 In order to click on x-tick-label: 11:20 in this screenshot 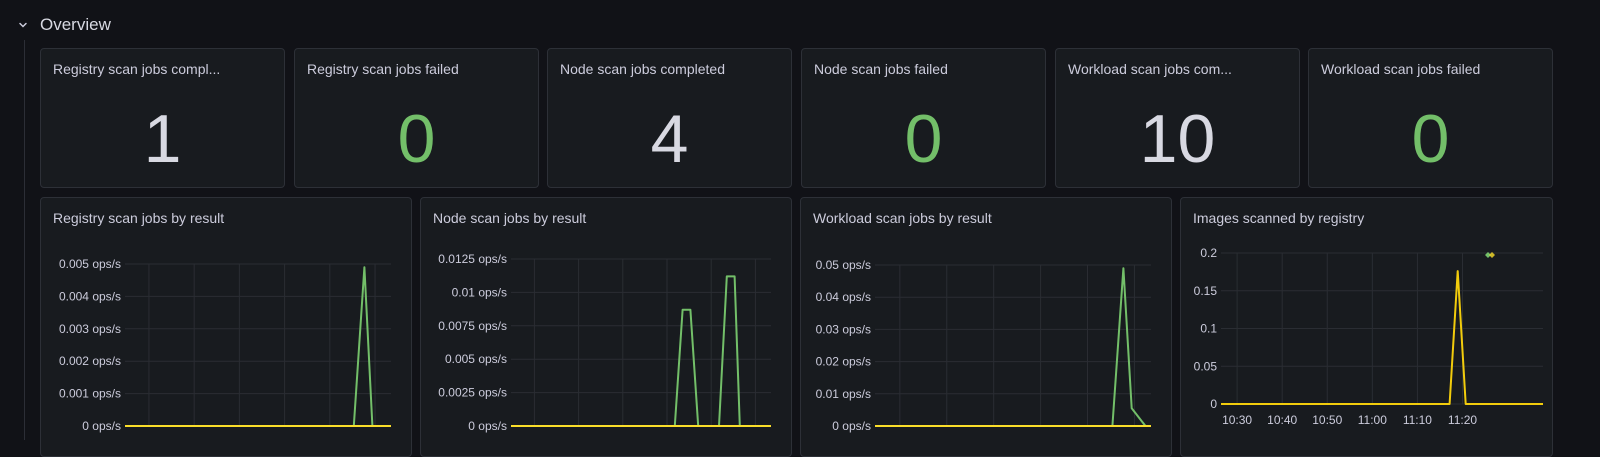, I will do `click(1462, 420)`.